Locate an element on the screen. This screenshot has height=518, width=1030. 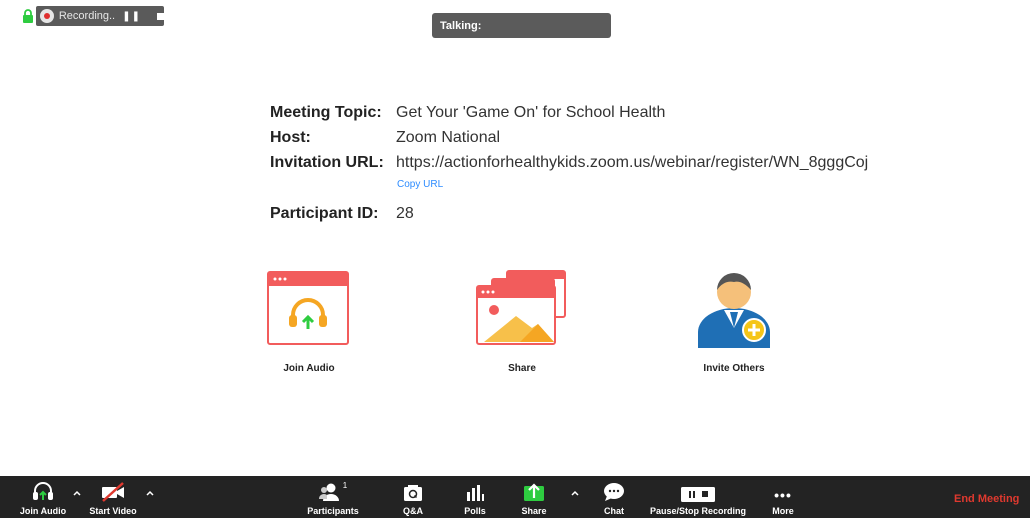
talking-banner: Talking: is located at coordinates (521, 25).